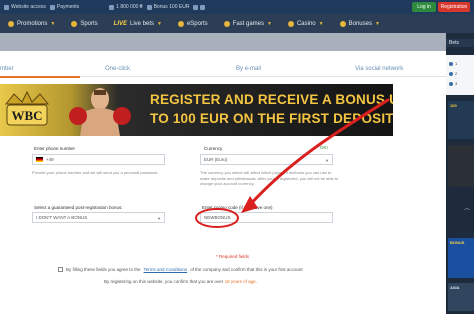 The width and height of the screenshot is (474, 314). Describe the element at coordinates (11, 23) in the screenshot. I see `percent-icon` at that location.